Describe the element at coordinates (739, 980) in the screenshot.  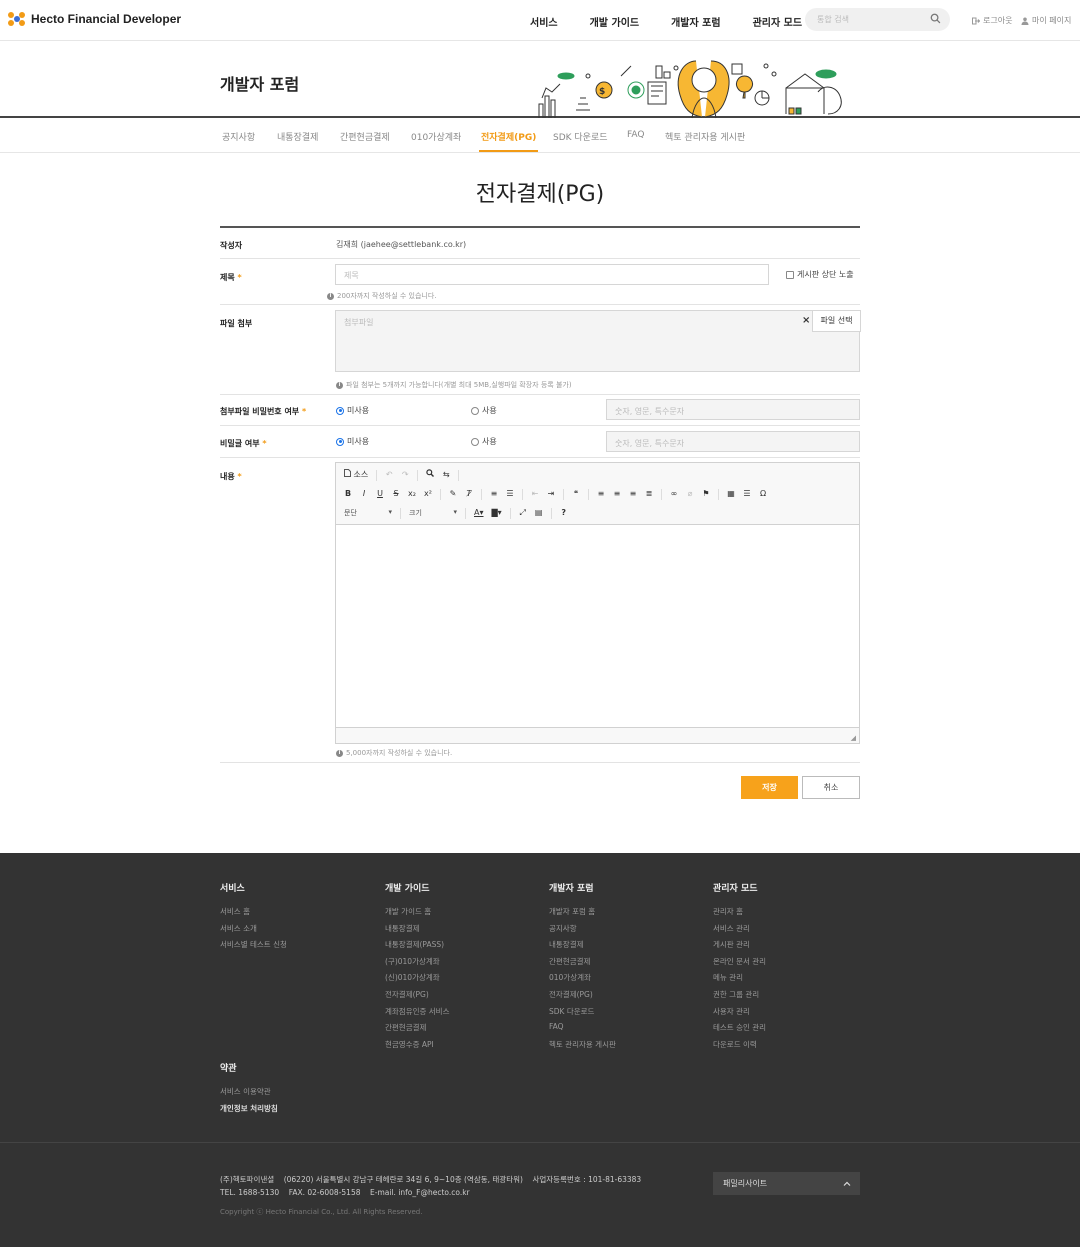
I see `footer-link: 메뉴 관리` at that location.